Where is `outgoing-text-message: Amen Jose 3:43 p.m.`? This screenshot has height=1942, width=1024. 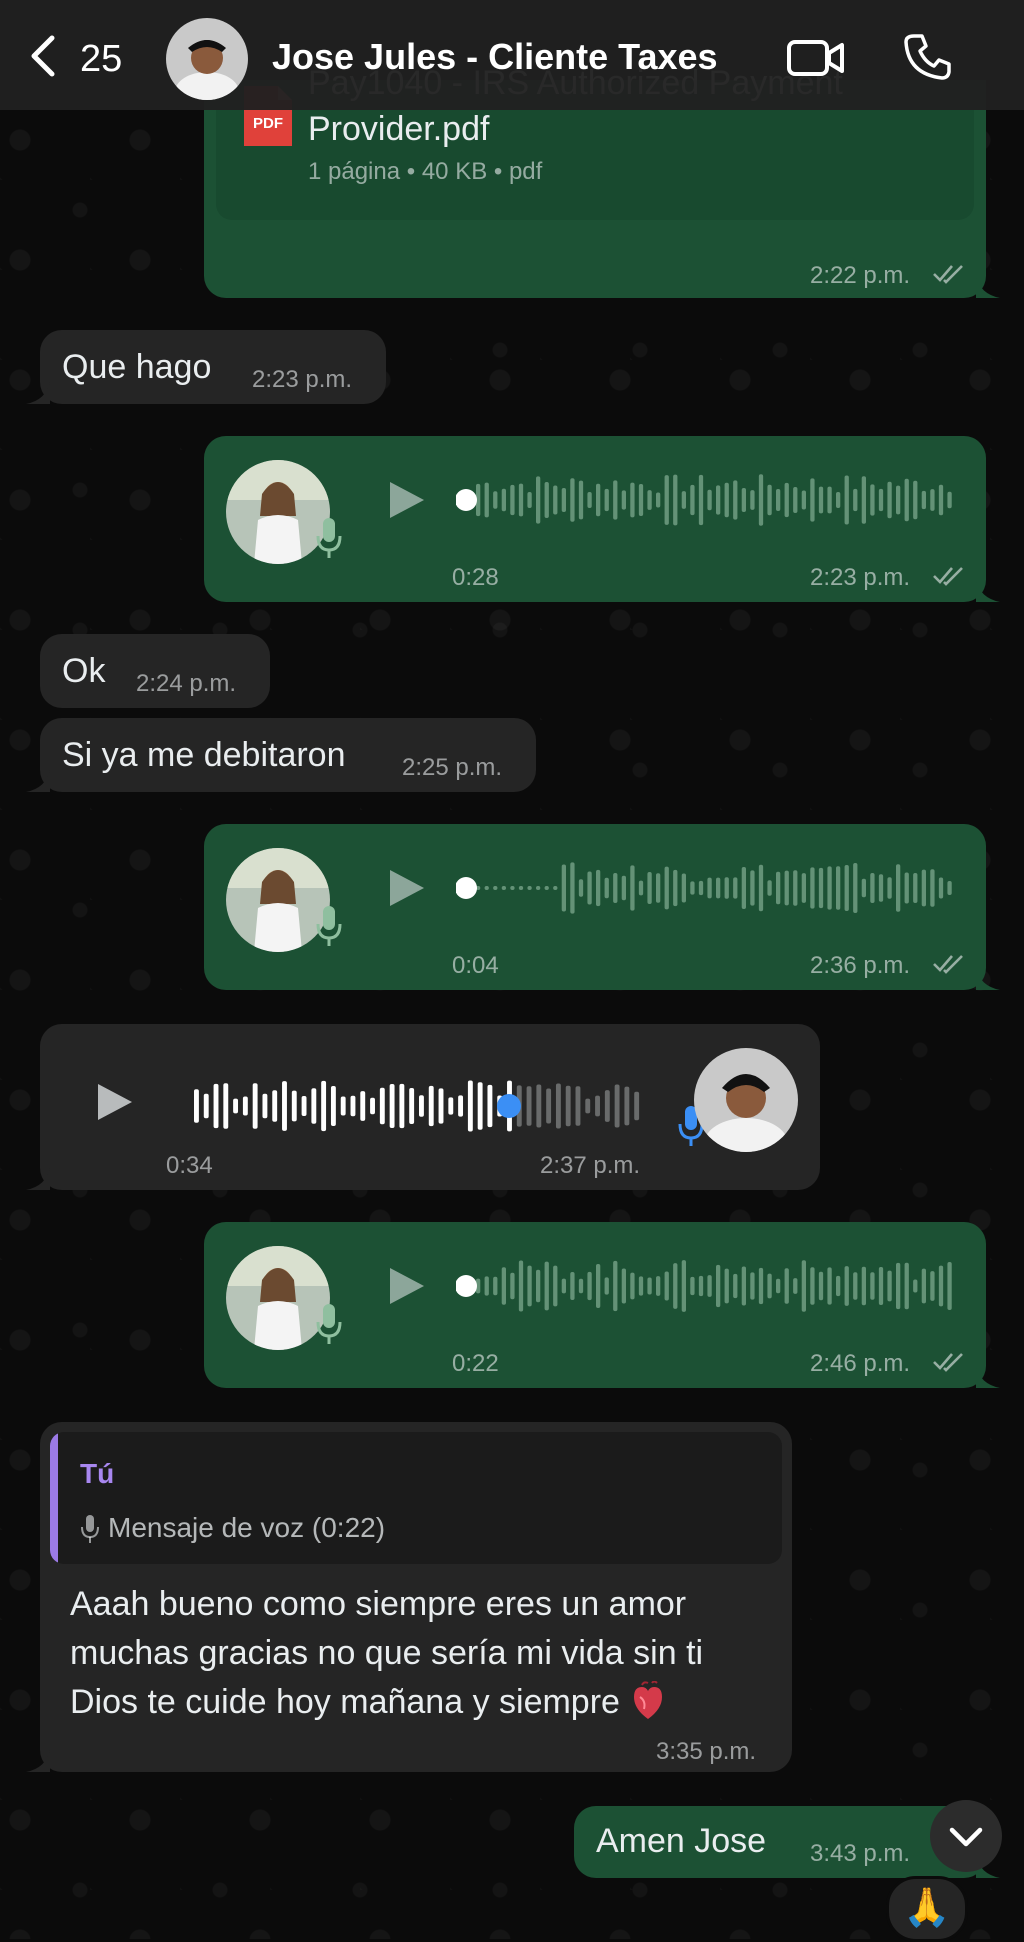 outgoing-text-message: Amen Jose 3:43 p.m. is located at coordinates (787, 1842).